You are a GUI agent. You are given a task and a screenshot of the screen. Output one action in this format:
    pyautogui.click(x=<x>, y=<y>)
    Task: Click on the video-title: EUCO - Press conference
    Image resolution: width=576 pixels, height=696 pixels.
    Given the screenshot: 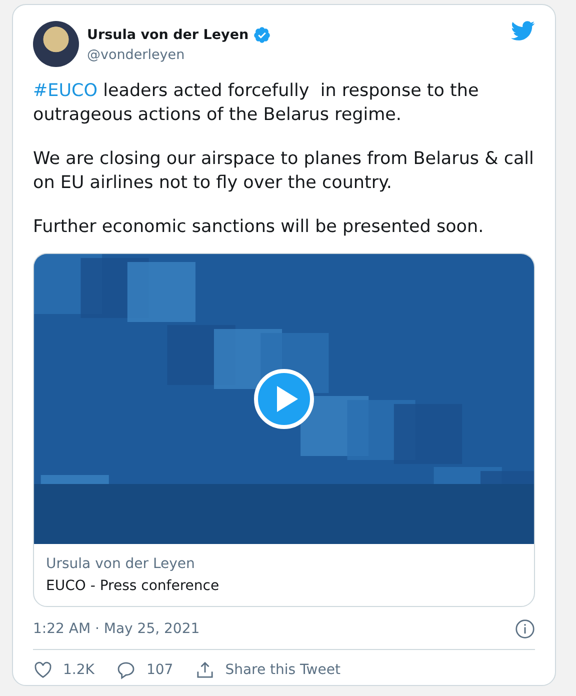 What is the action you would take?
    pyautogui.click(x=133, y=586)
    